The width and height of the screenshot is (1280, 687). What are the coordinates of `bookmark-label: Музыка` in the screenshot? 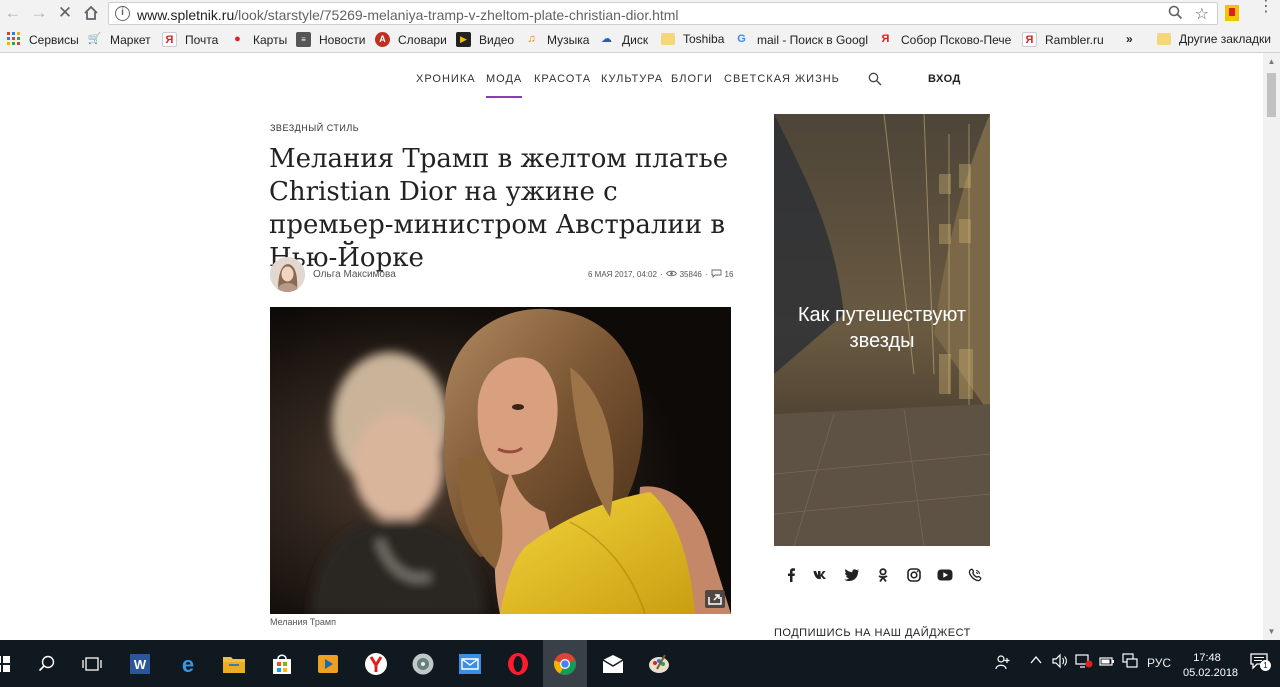 It's located at (568, 39).